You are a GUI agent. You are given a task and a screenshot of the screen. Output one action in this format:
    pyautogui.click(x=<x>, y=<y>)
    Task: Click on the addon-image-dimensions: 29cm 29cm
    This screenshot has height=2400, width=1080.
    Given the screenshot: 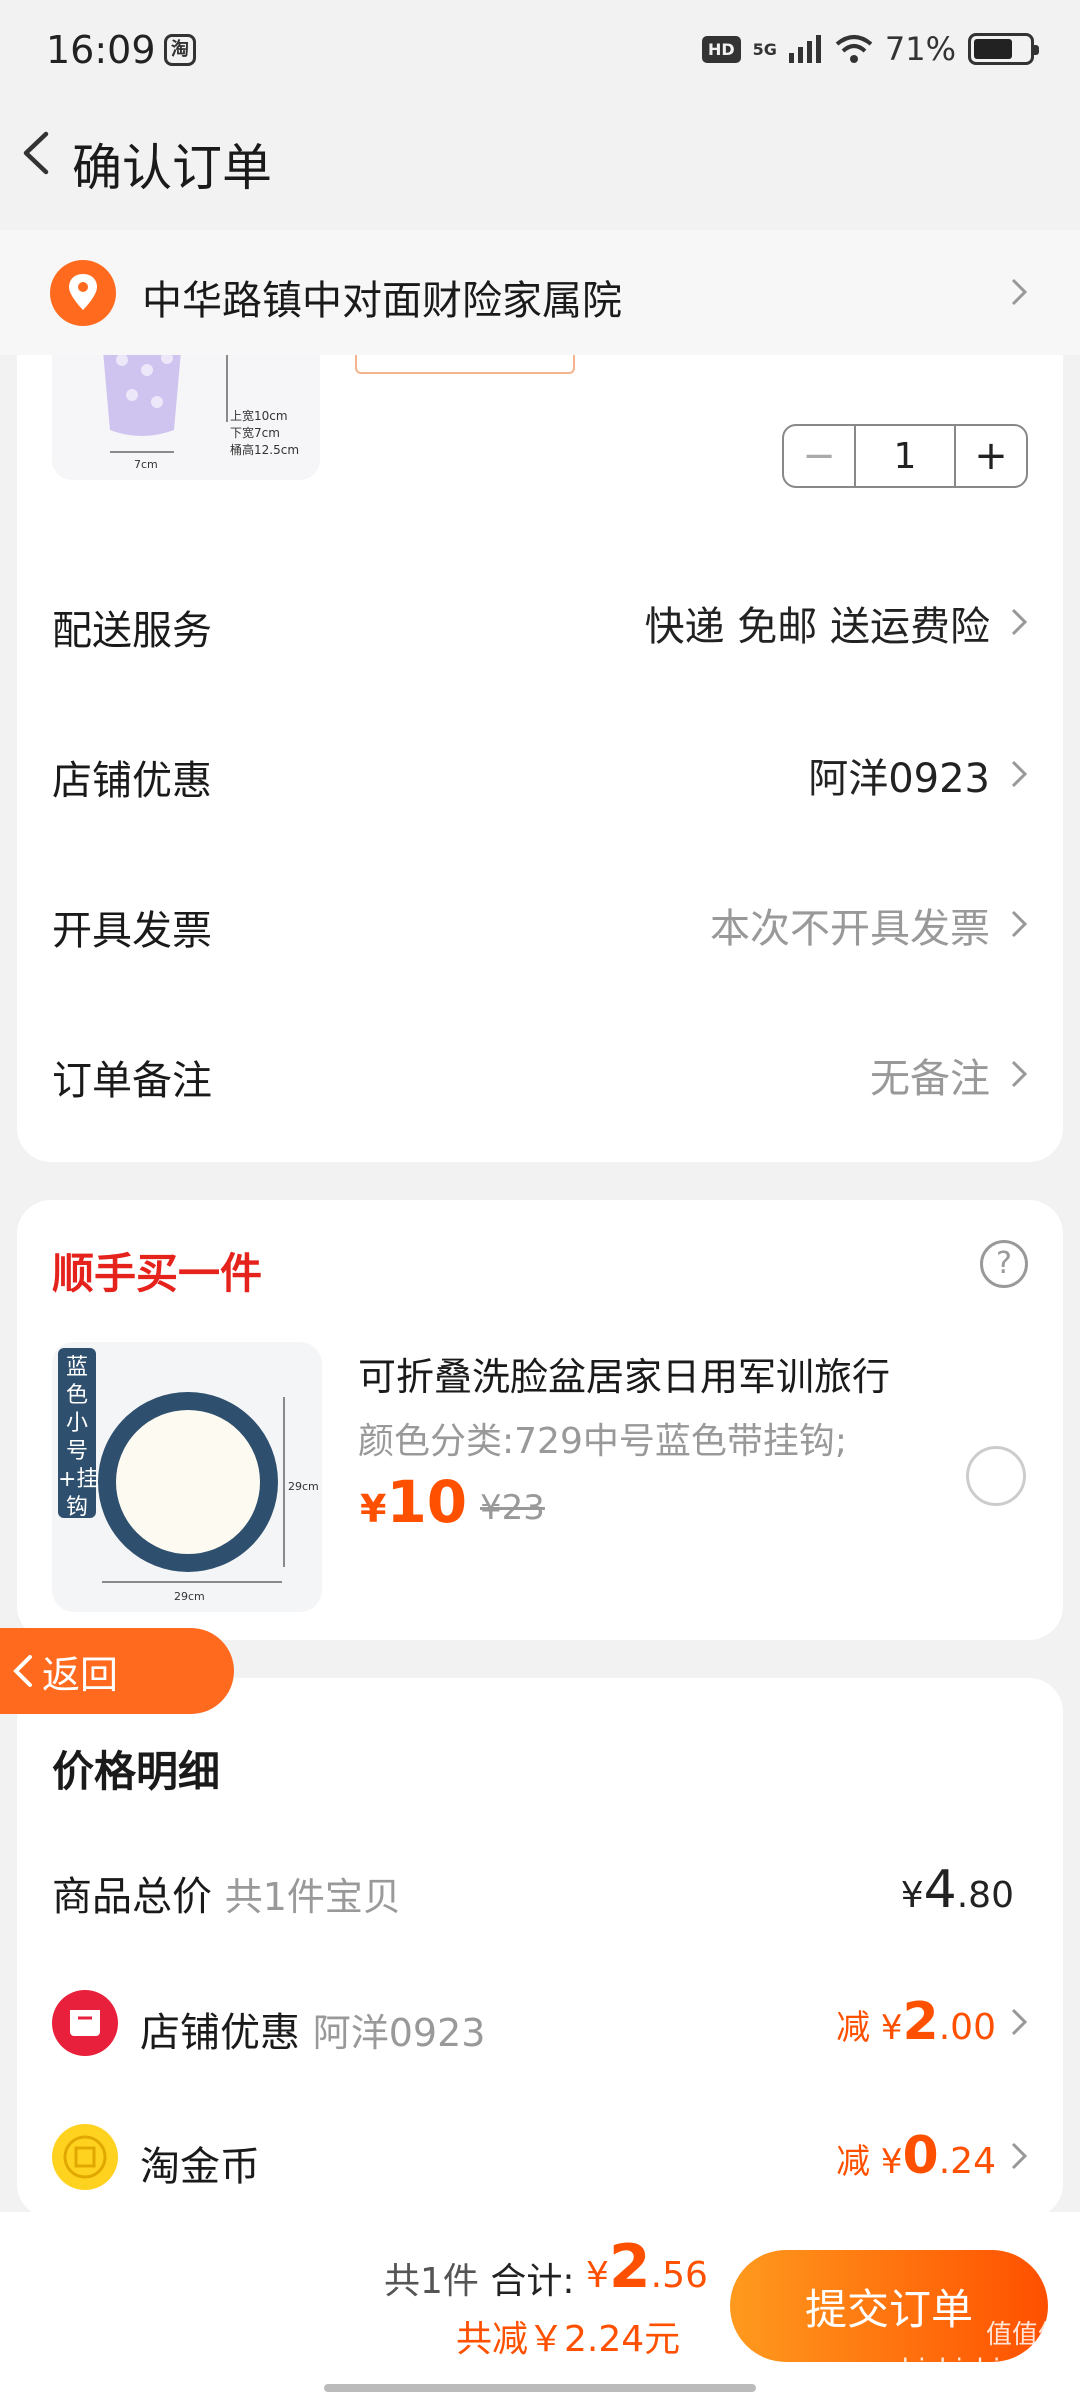 What is the action you would take?
    pyautogui.click(x=210, y=1500)
    